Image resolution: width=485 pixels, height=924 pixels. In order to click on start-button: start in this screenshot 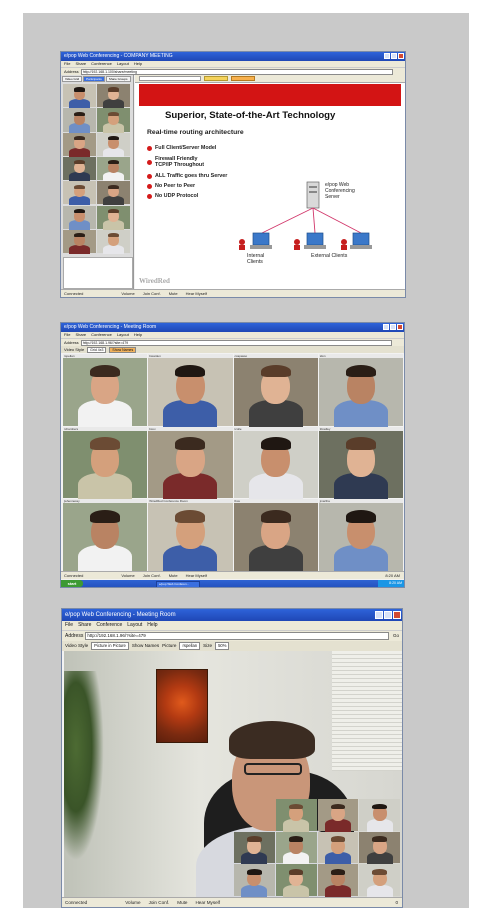, I will do `click(72, 583)`.